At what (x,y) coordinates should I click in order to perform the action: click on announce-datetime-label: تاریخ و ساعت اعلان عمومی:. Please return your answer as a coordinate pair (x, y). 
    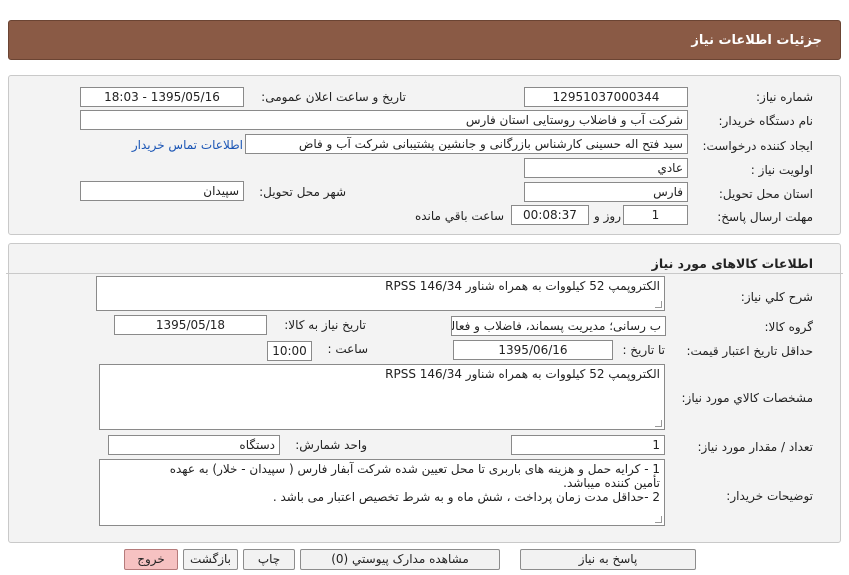
    Looking at the image, I should click on (333, 97).